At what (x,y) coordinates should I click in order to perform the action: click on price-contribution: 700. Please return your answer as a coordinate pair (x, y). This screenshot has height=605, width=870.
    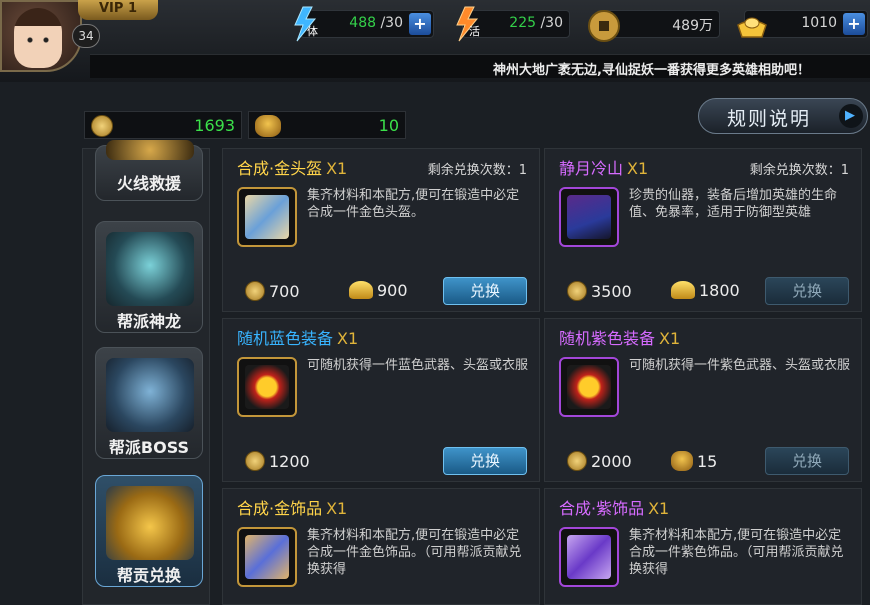
    Looking at the image, I should click on (272, 291).